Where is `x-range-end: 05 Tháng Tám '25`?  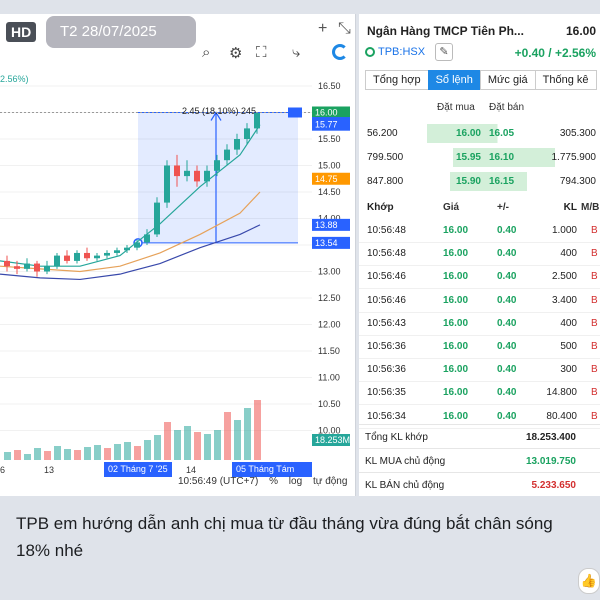 x-range-end: 05 Tháng Tám '25 is located at coordinates (272, 475).